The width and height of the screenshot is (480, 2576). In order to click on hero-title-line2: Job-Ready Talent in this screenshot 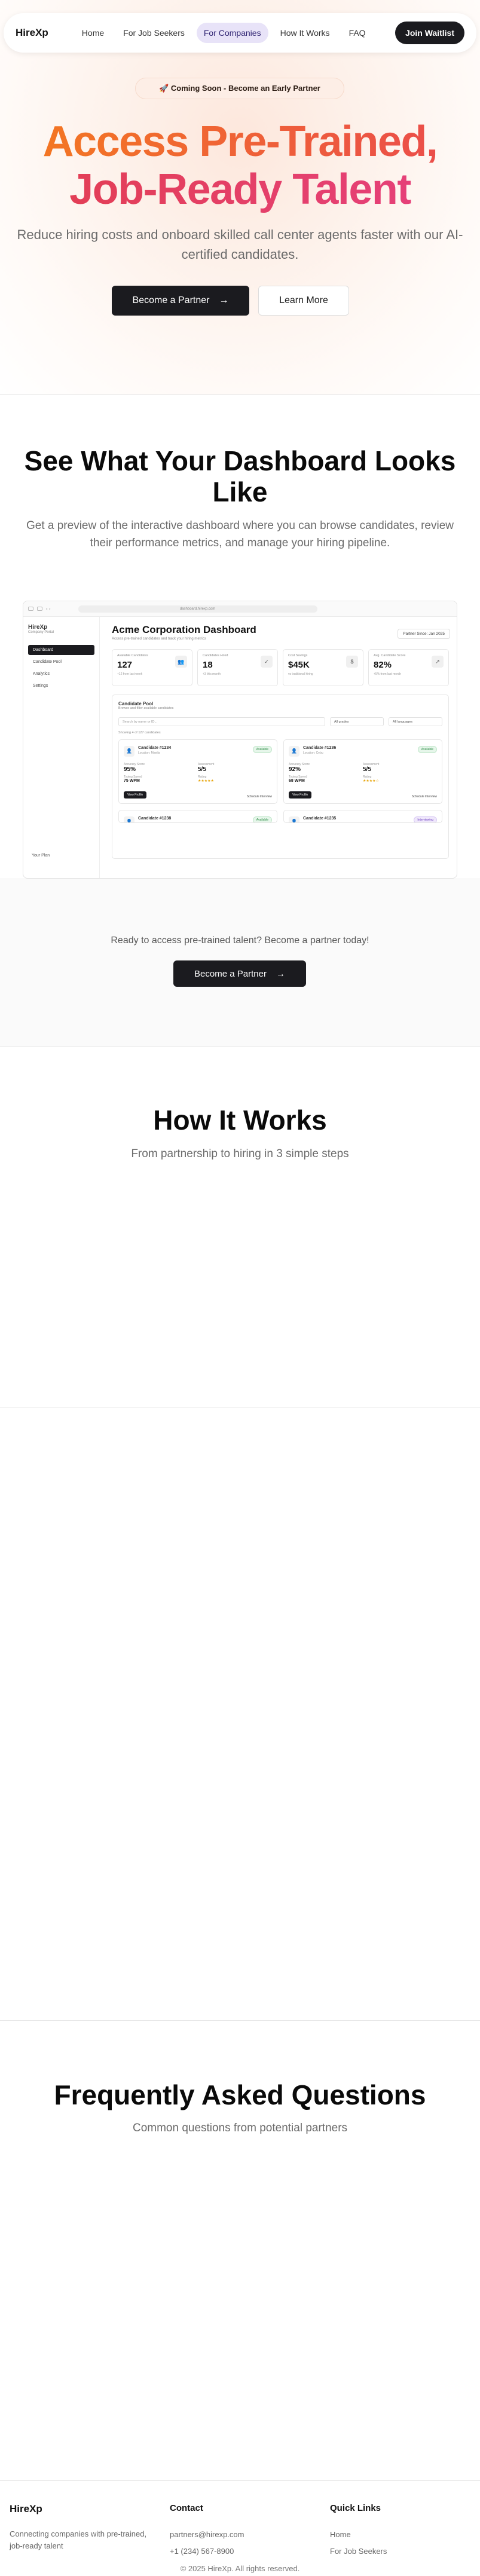, I will do `click(240, 189)`.